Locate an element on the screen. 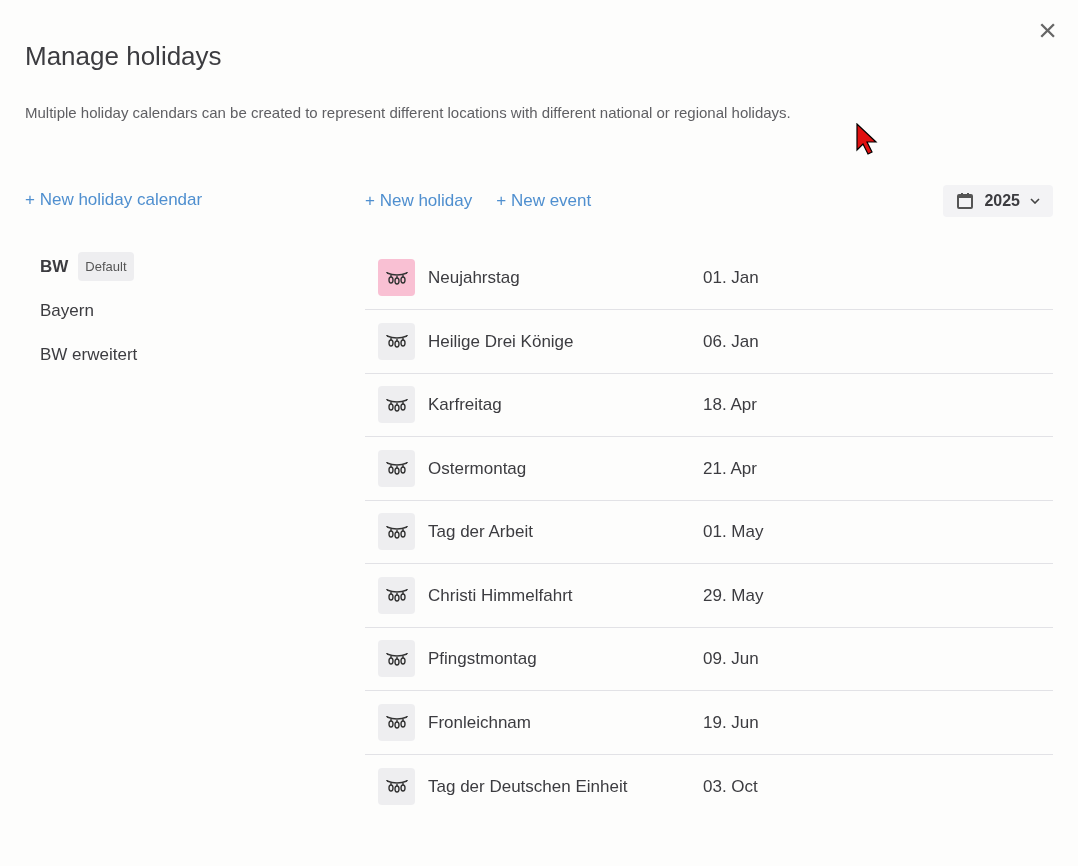  chevron-down-icon is located at coordinates (1035, 200).